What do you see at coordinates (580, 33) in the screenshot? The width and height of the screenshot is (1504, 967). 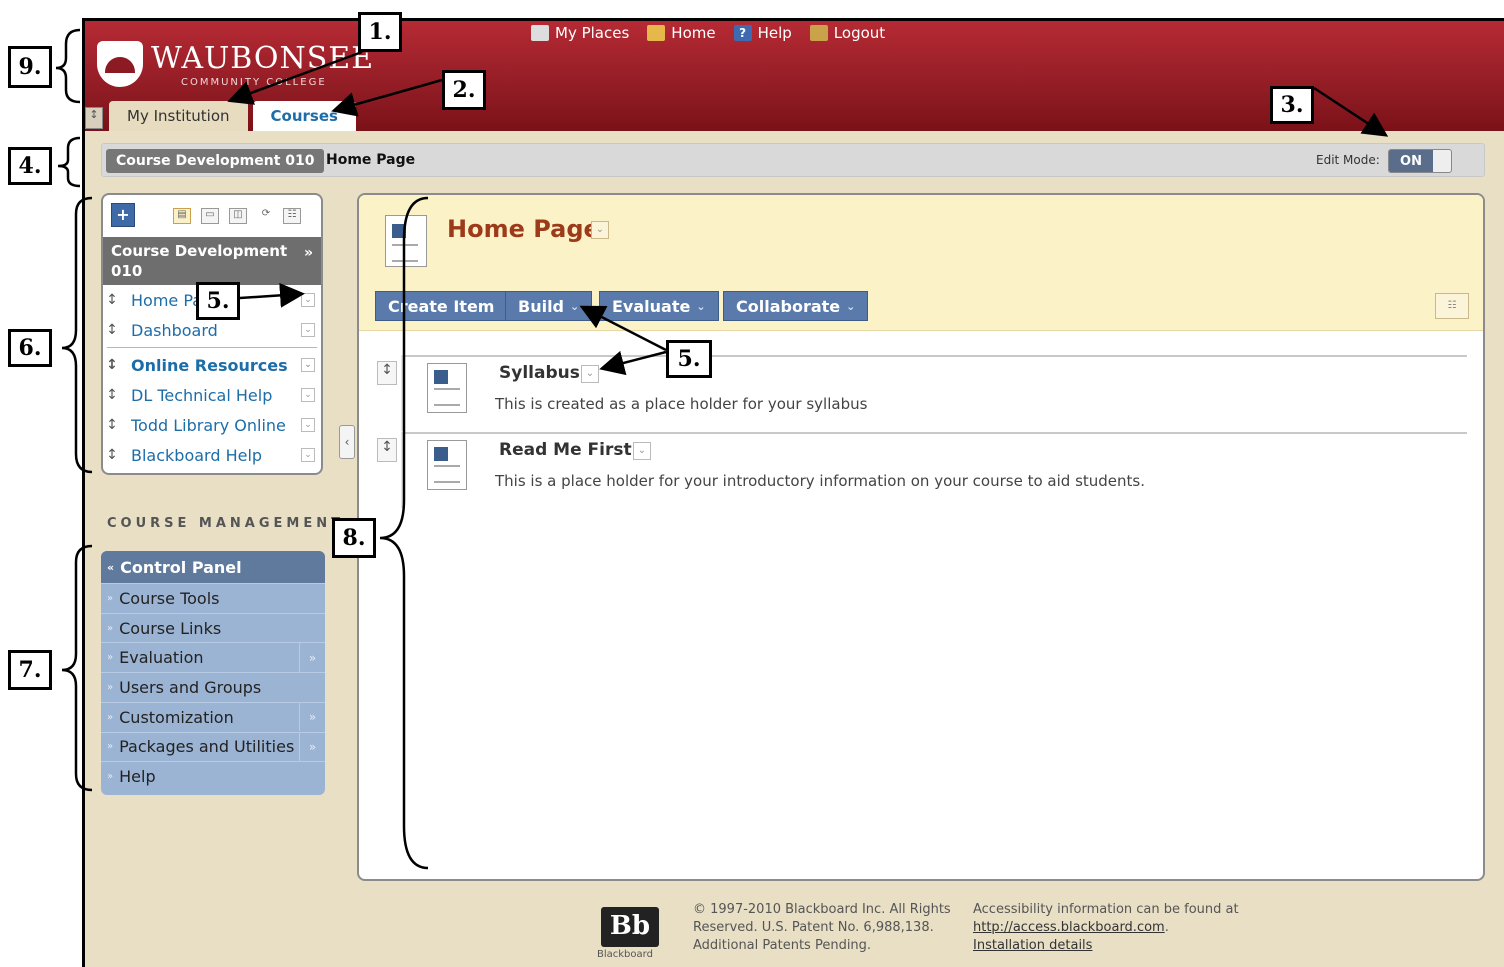 I see `nav-my-places: My Places` at bounding box center [580, 33].